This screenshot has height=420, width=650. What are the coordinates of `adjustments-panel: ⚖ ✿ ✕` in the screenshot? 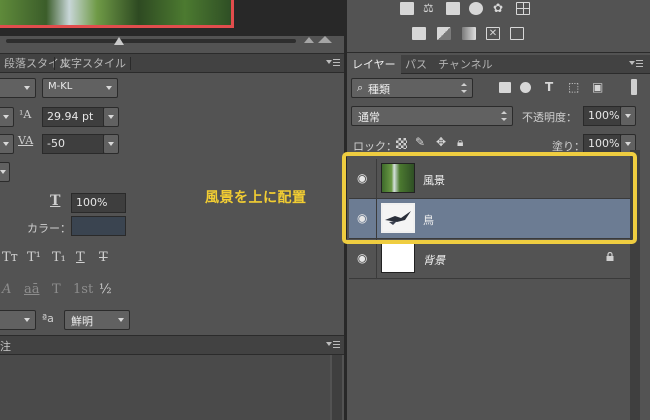 It's located at (498, 26).